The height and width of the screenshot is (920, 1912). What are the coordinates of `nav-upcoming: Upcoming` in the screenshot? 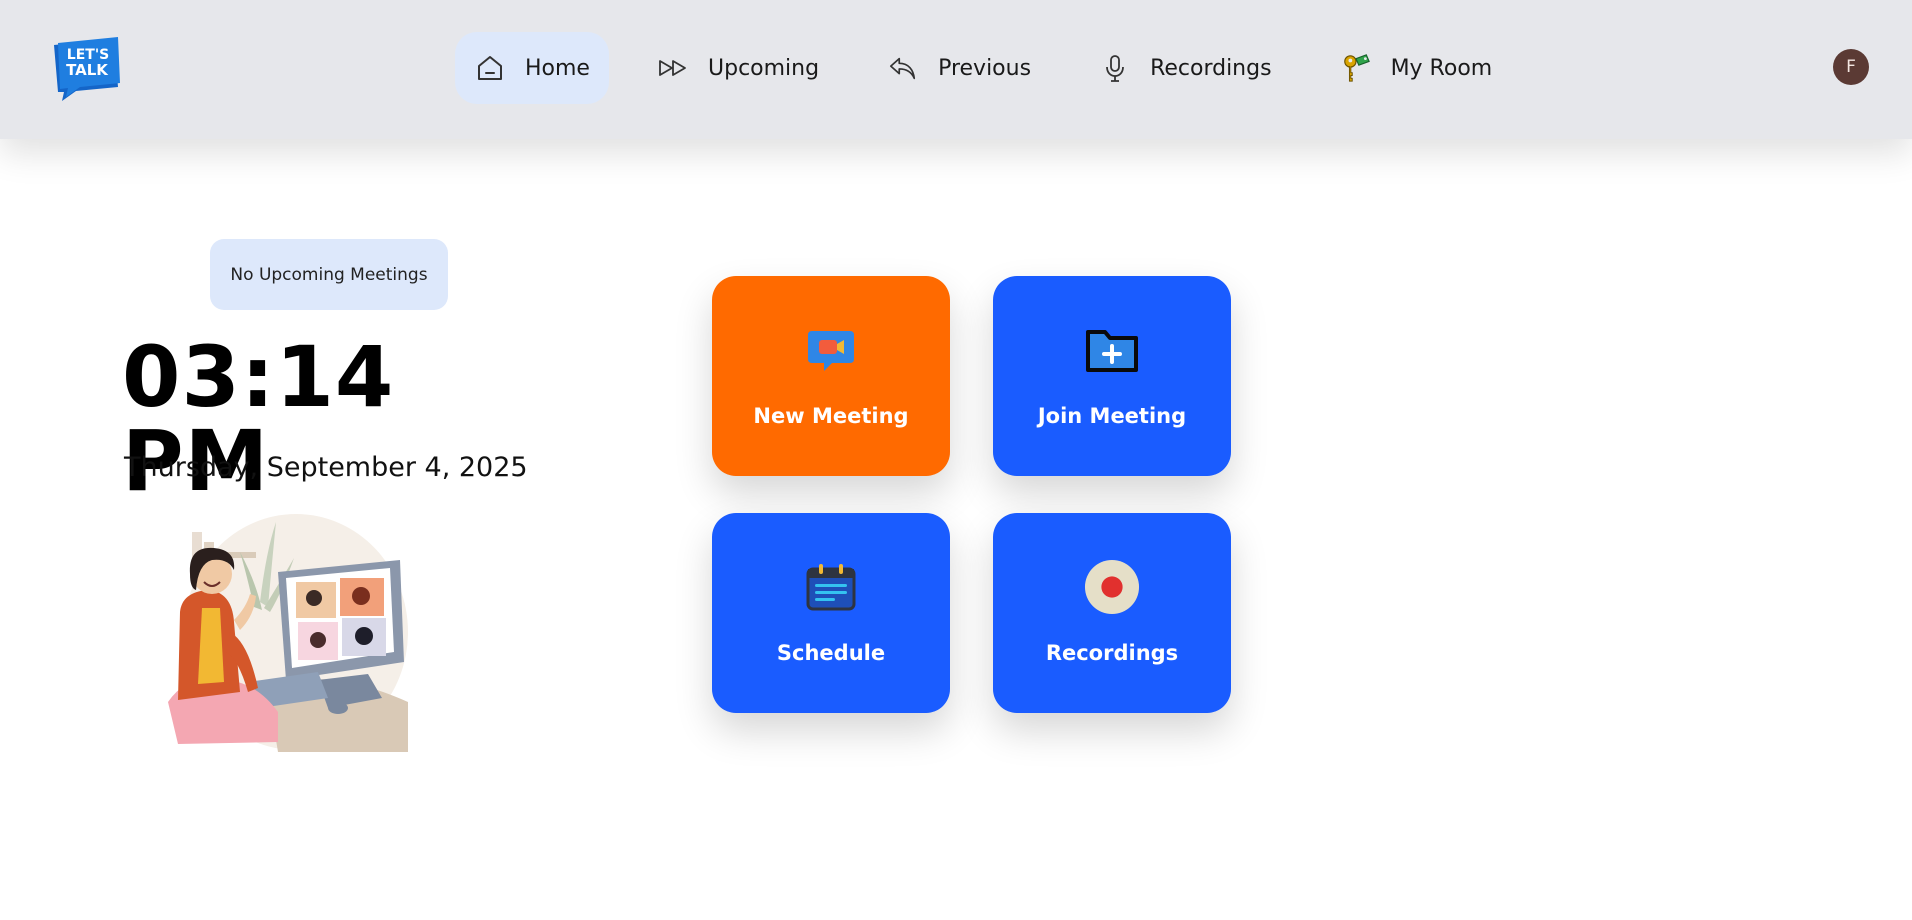 It's located at (738, 68).